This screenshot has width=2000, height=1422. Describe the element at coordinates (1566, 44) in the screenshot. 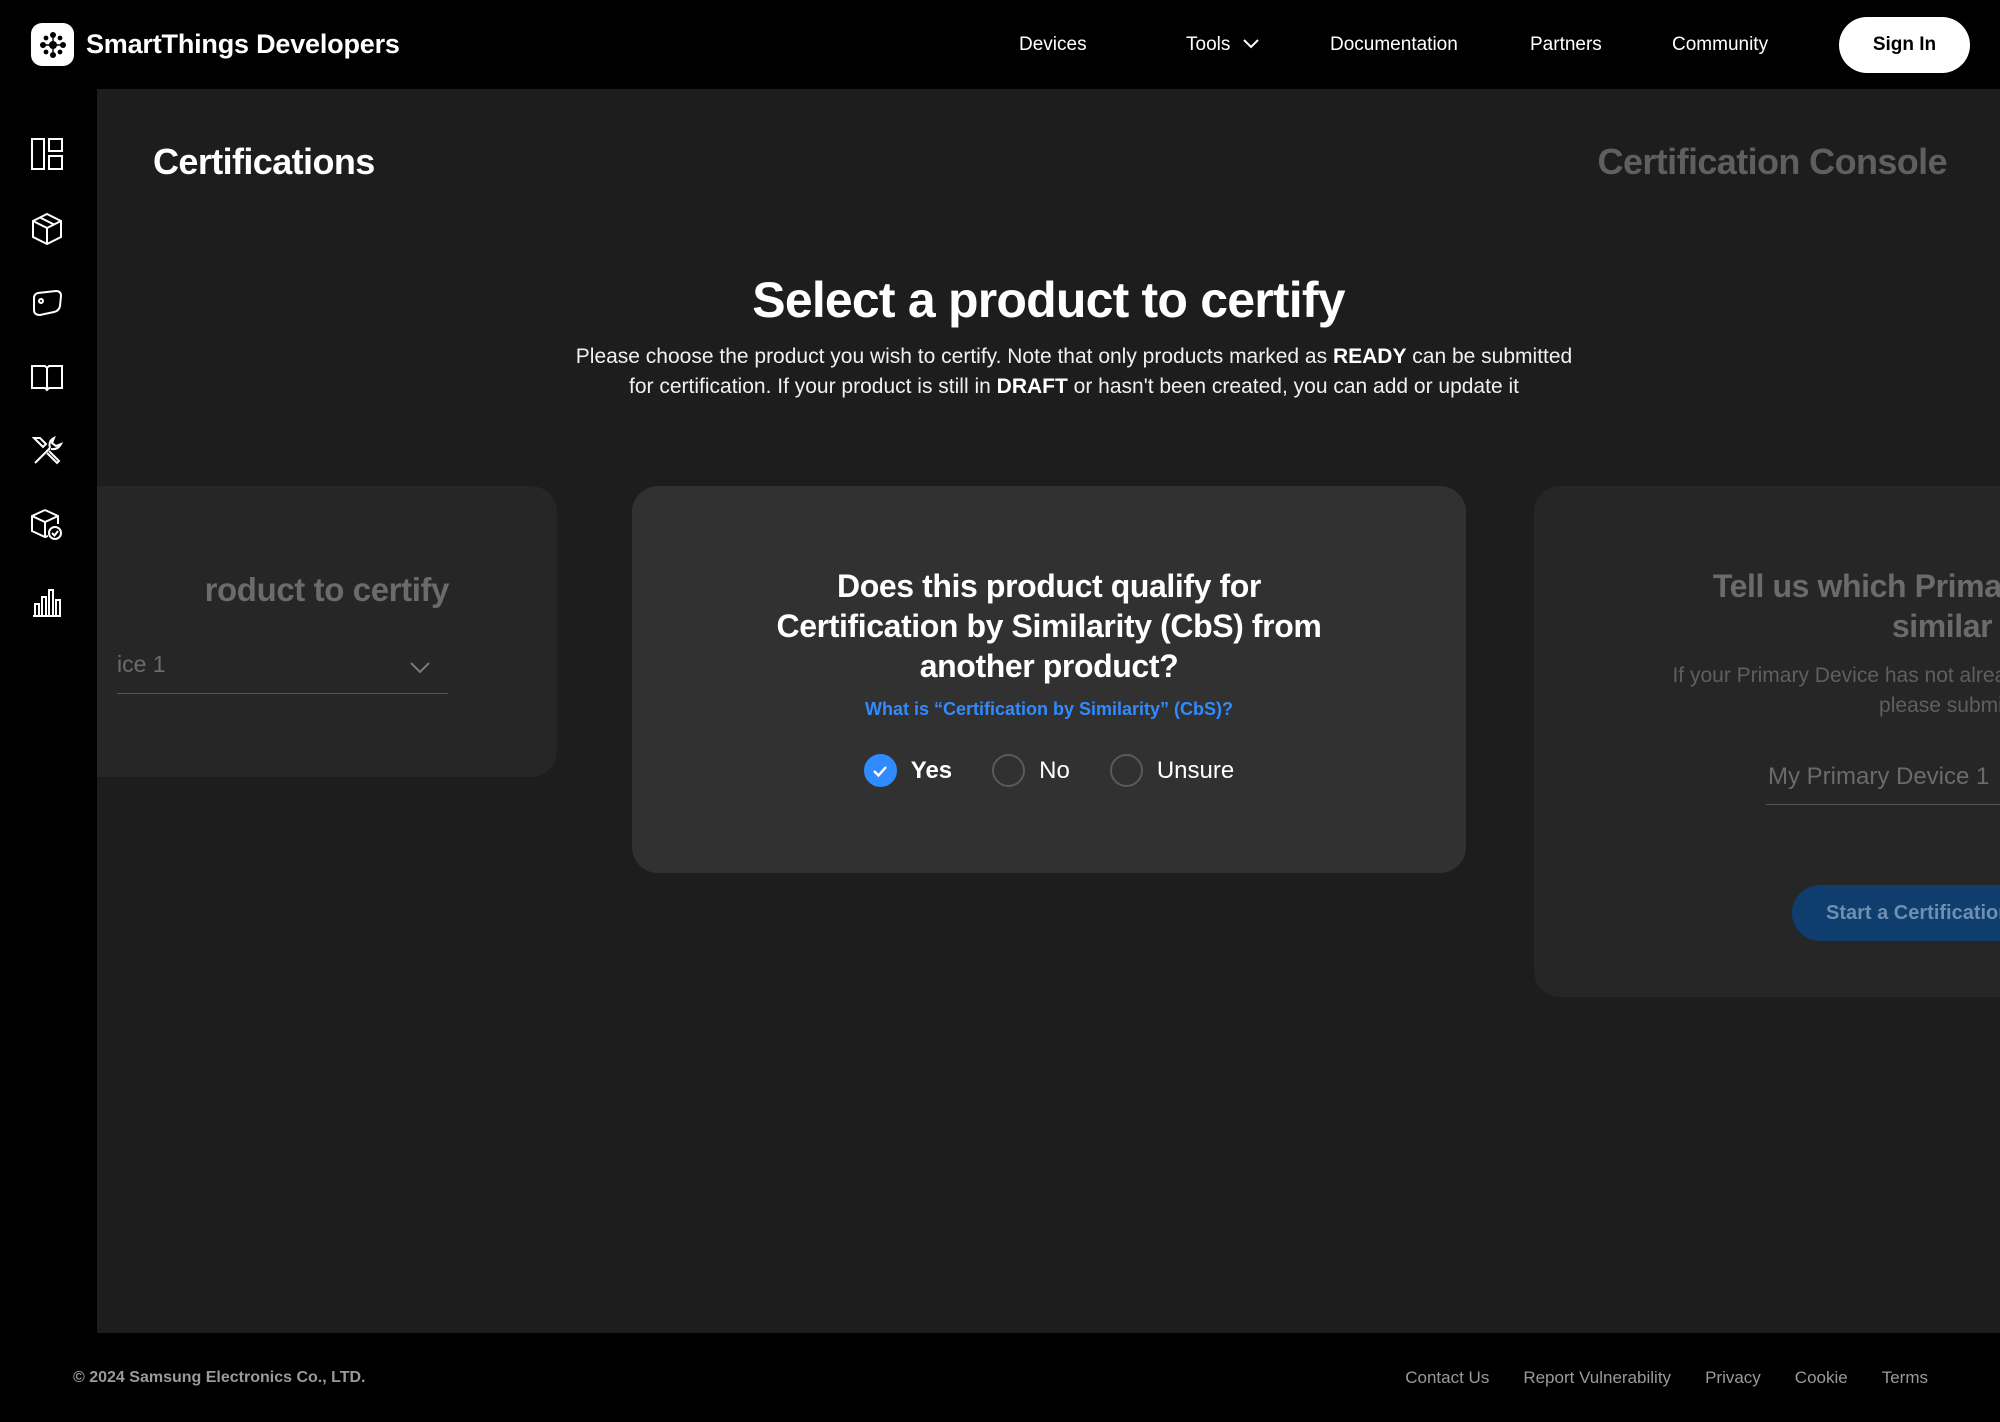

I see `nav-partners: Partners` at that location.